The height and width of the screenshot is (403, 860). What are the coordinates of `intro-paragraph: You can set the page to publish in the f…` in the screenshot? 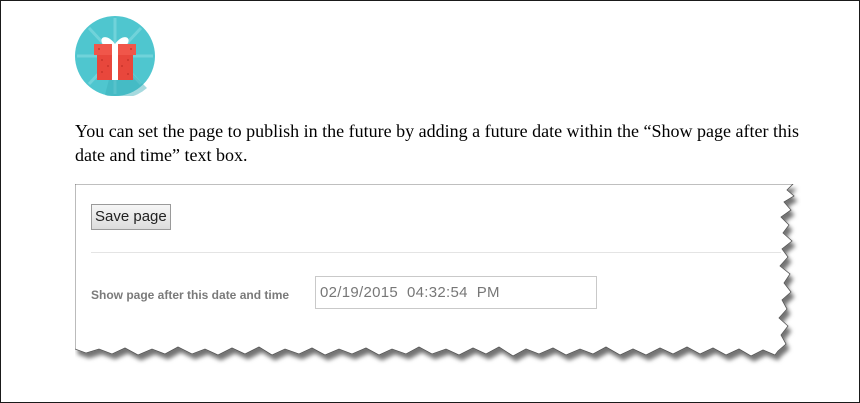 It's located at (437, 143).